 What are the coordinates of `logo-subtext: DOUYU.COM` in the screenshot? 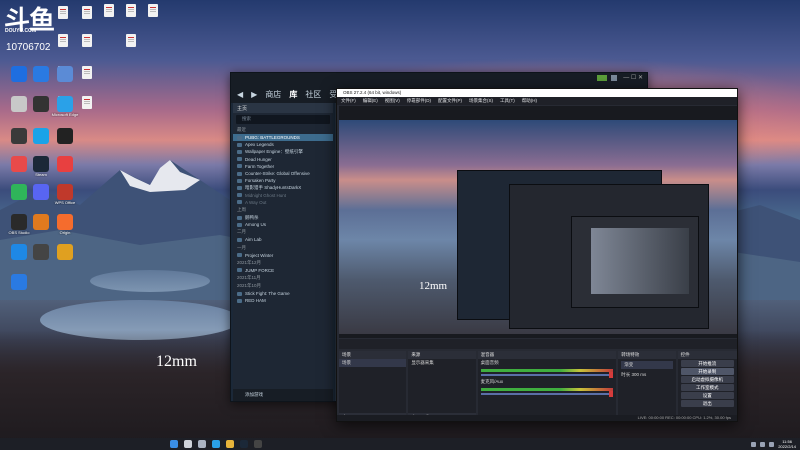 It's located at (21, 31).